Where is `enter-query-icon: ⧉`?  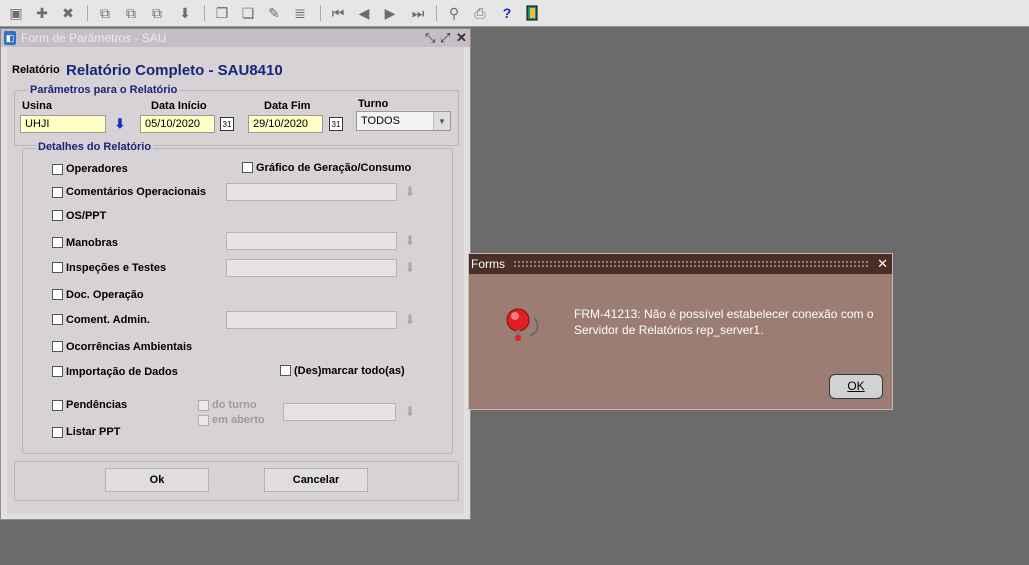 enter-query-icon: ⧉ is located at coordinates (105, 13).